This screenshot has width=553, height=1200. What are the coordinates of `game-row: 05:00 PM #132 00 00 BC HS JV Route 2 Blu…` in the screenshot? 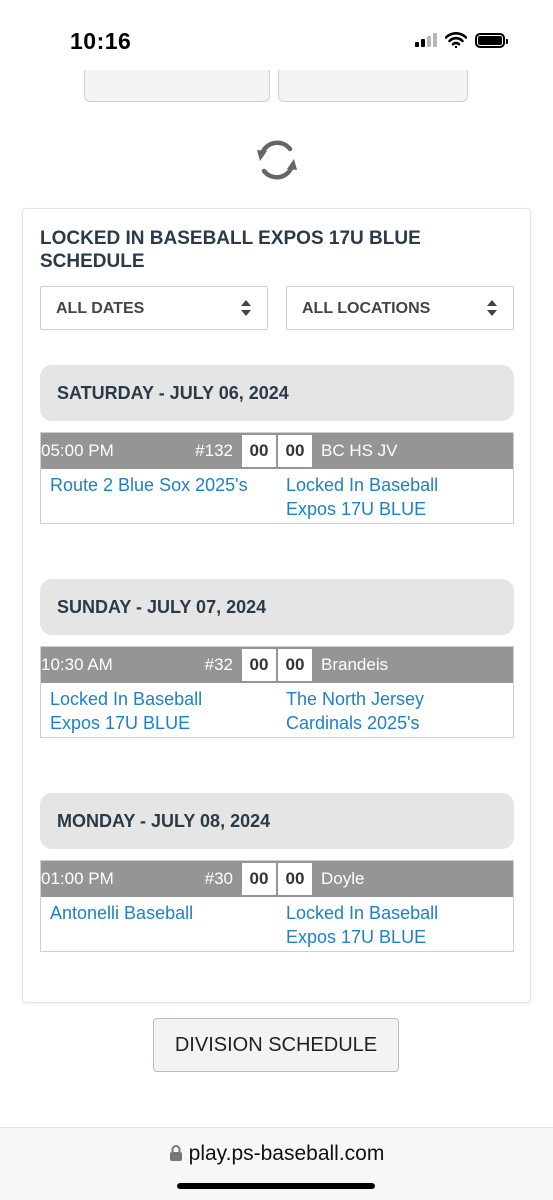 It's located at (277, 478).